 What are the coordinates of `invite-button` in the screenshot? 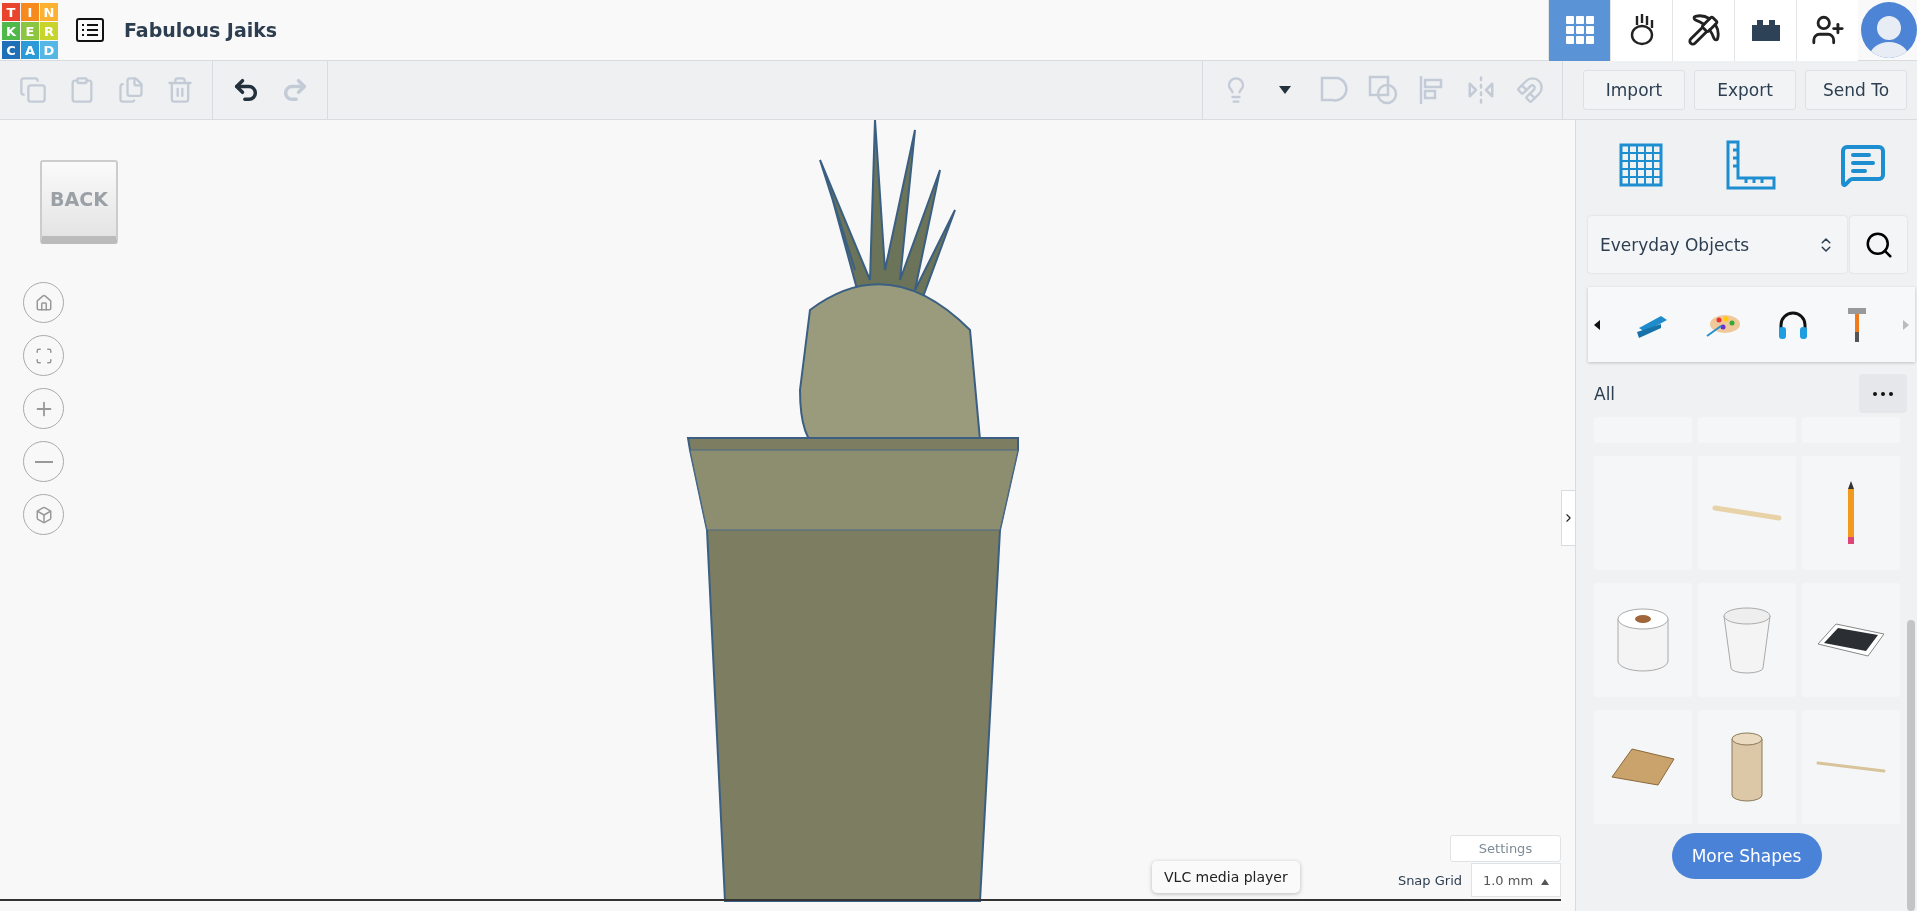 It's located at (1827, 30).